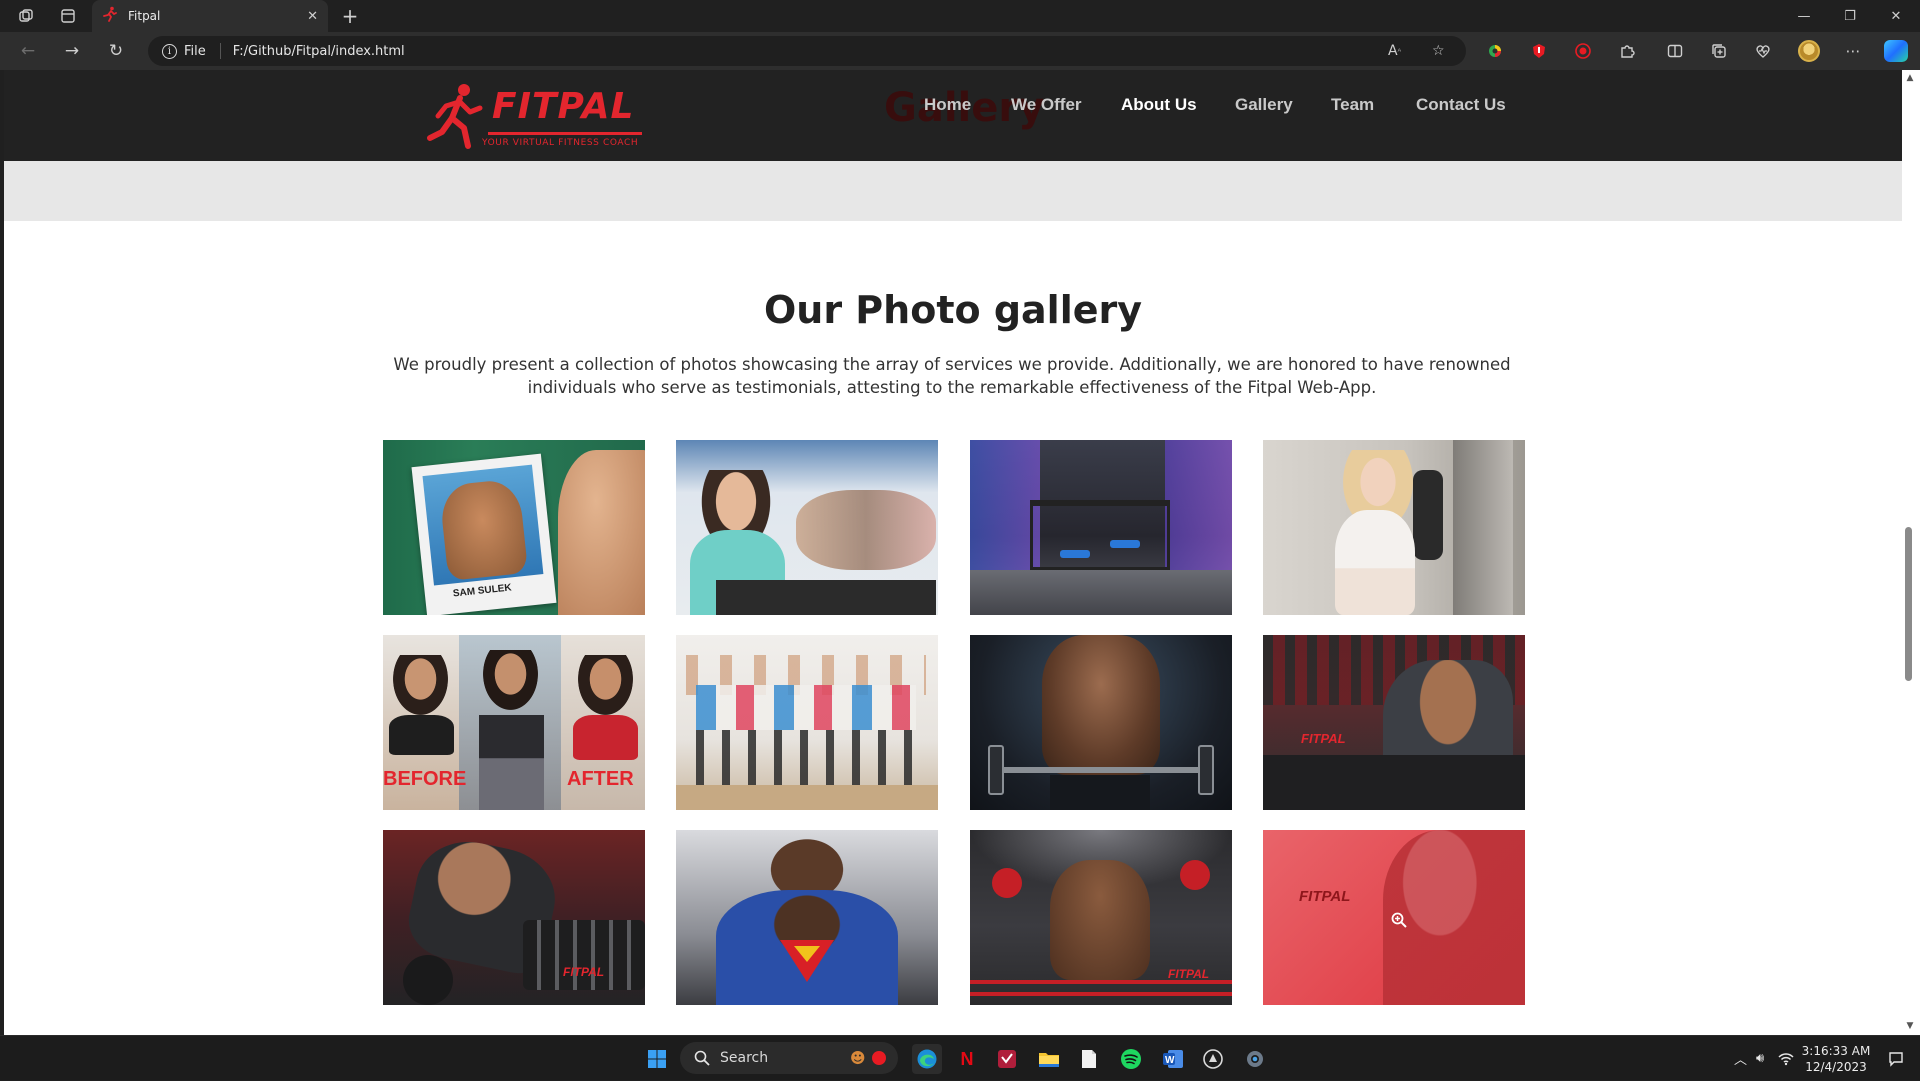 The height and width of the screenshot is (1081, 1920). I want to click on nav-team: Team, so click(1352, 110).